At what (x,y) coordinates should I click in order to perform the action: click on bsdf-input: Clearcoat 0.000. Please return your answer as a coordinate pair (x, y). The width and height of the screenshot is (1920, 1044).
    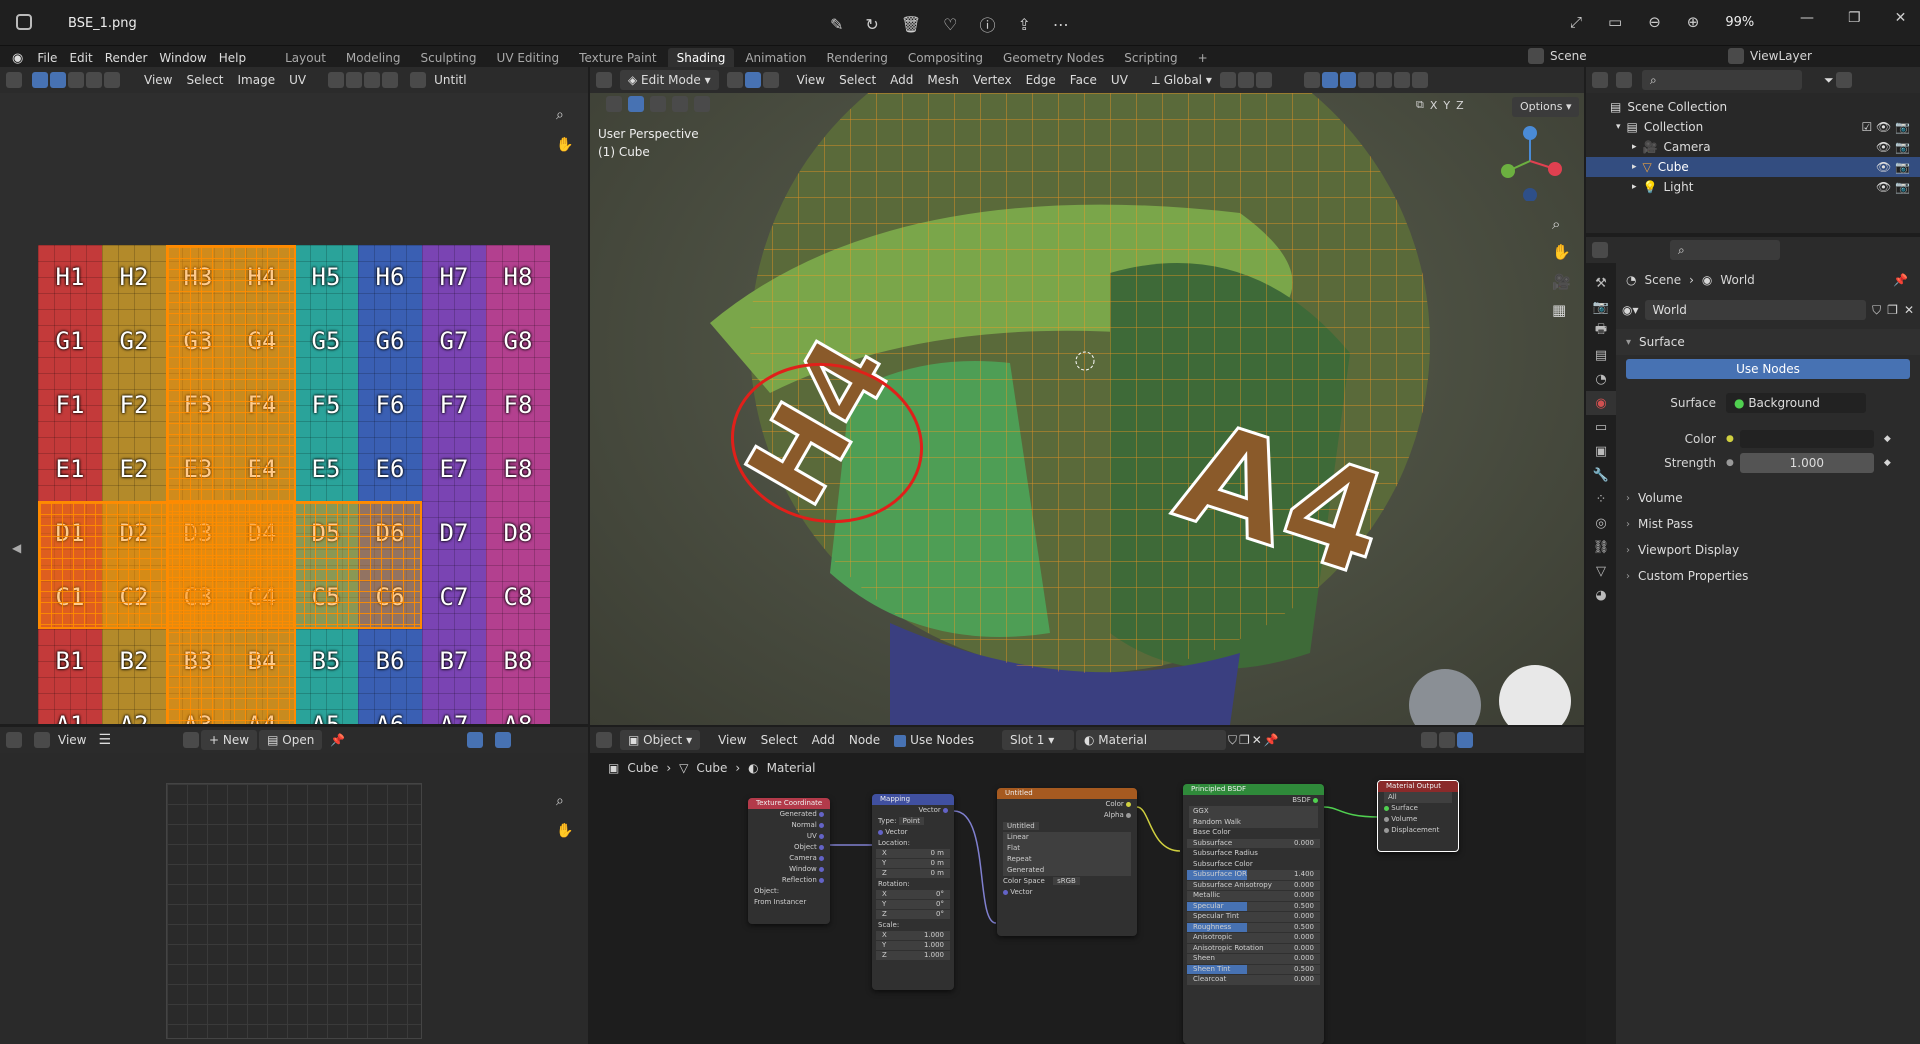
    Looking at the image, I should click on (1253, 980).